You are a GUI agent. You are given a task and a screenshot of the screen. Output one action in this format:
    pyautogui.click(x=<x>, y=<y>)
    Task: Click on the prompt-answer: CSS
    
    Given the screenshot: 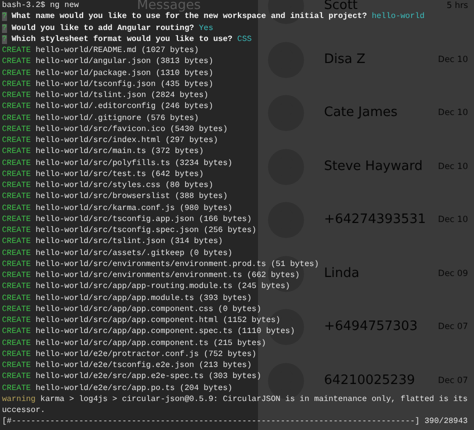 What is the action you would take?
    pyautogui.click(x=244, y=39)
    